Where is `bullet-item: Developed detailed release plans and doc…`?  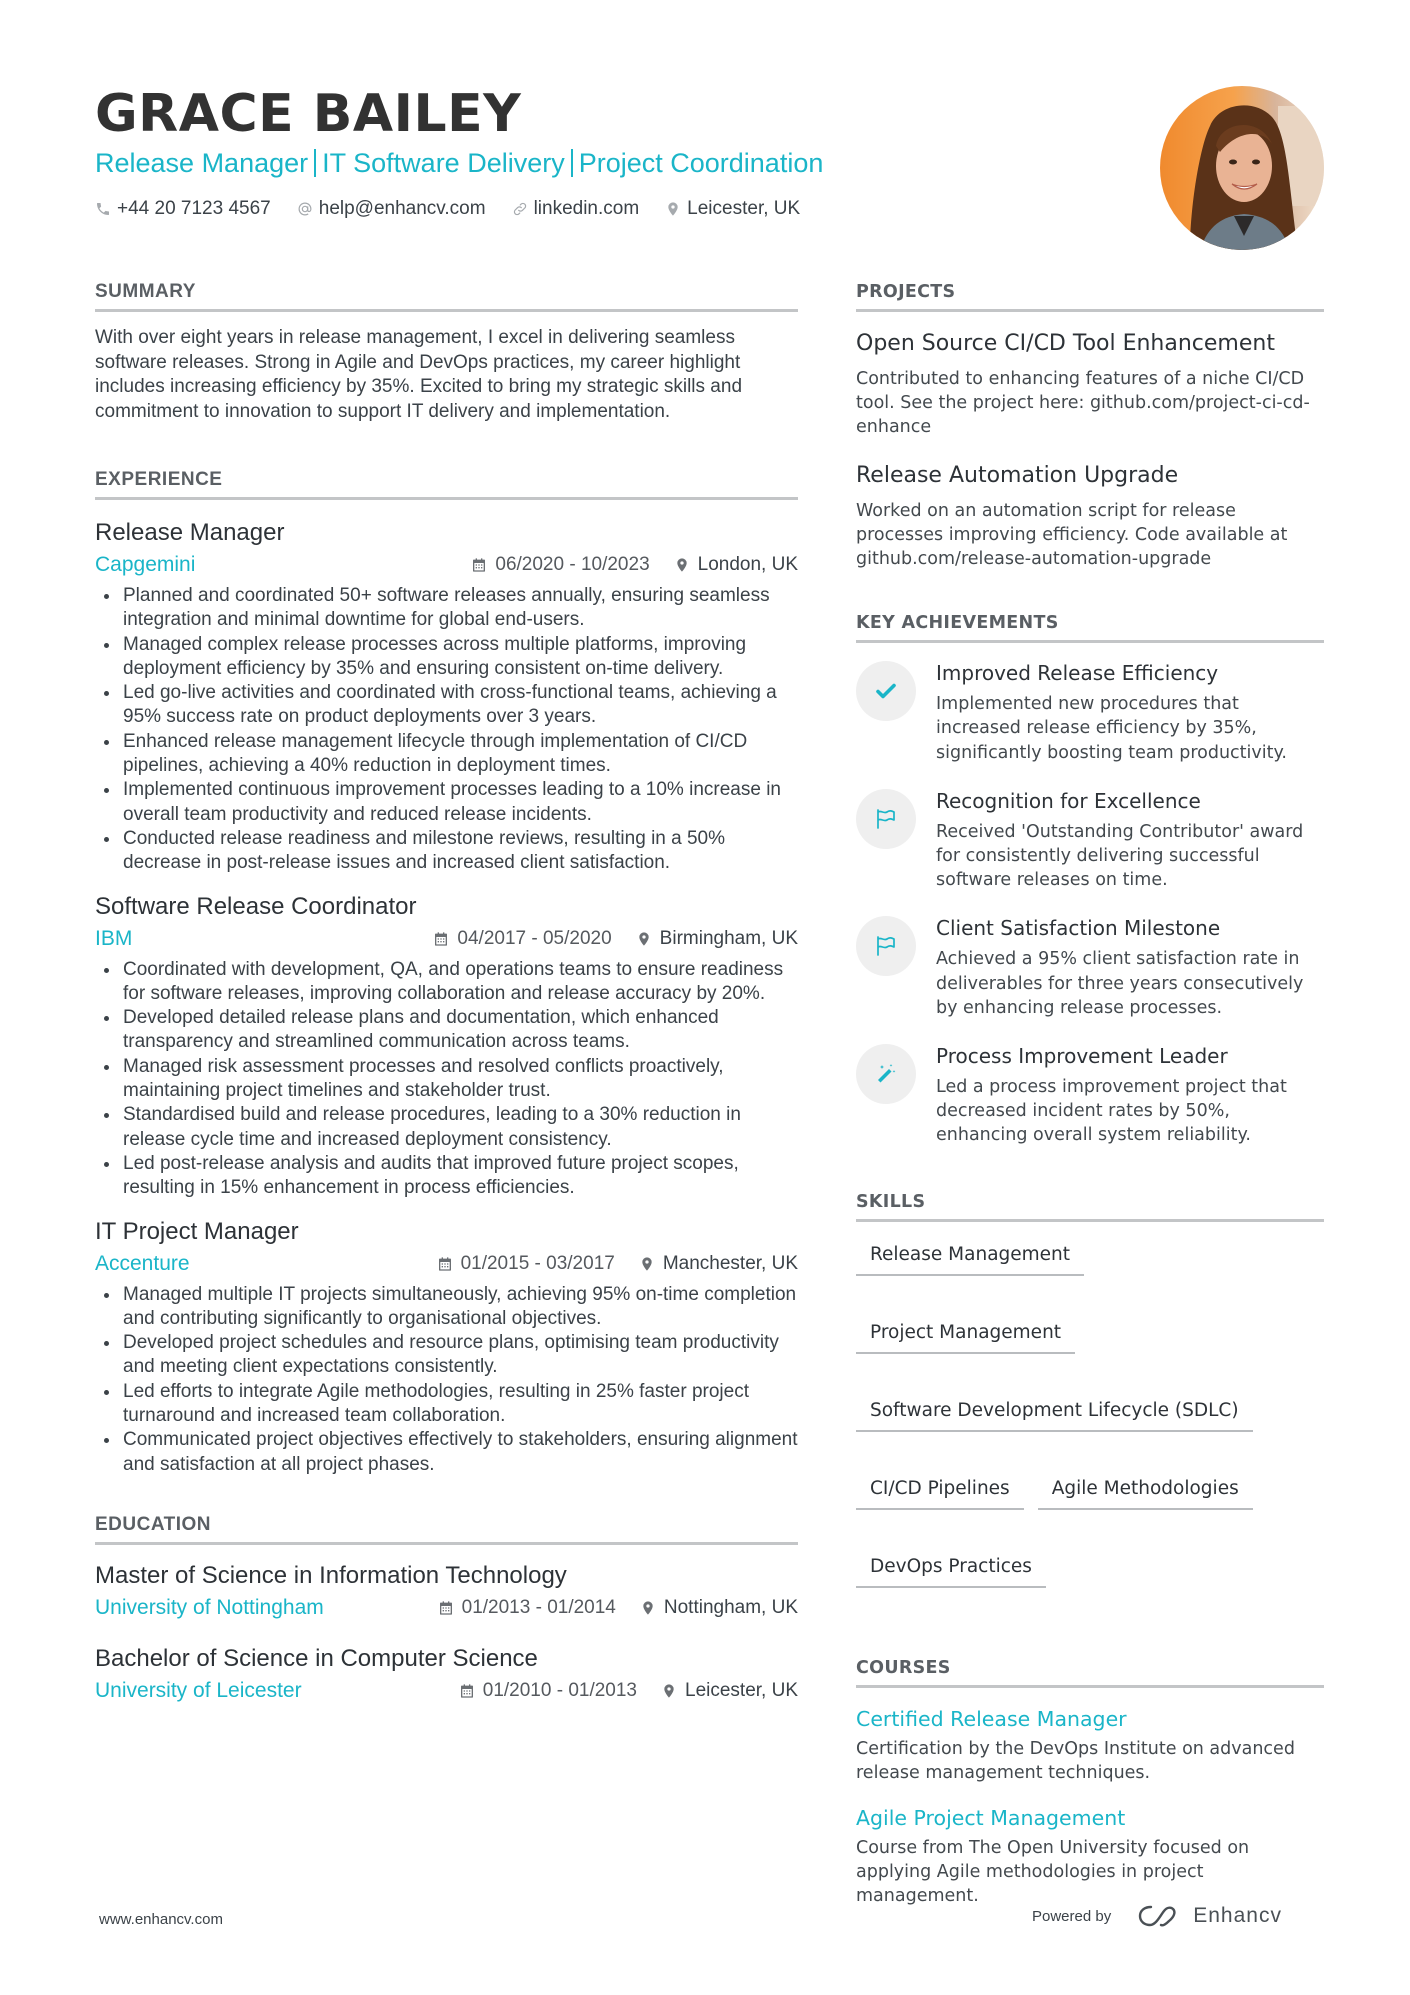
bullet-item: Developed detailed release plans and doc… is located at coordinates (446, 1030).